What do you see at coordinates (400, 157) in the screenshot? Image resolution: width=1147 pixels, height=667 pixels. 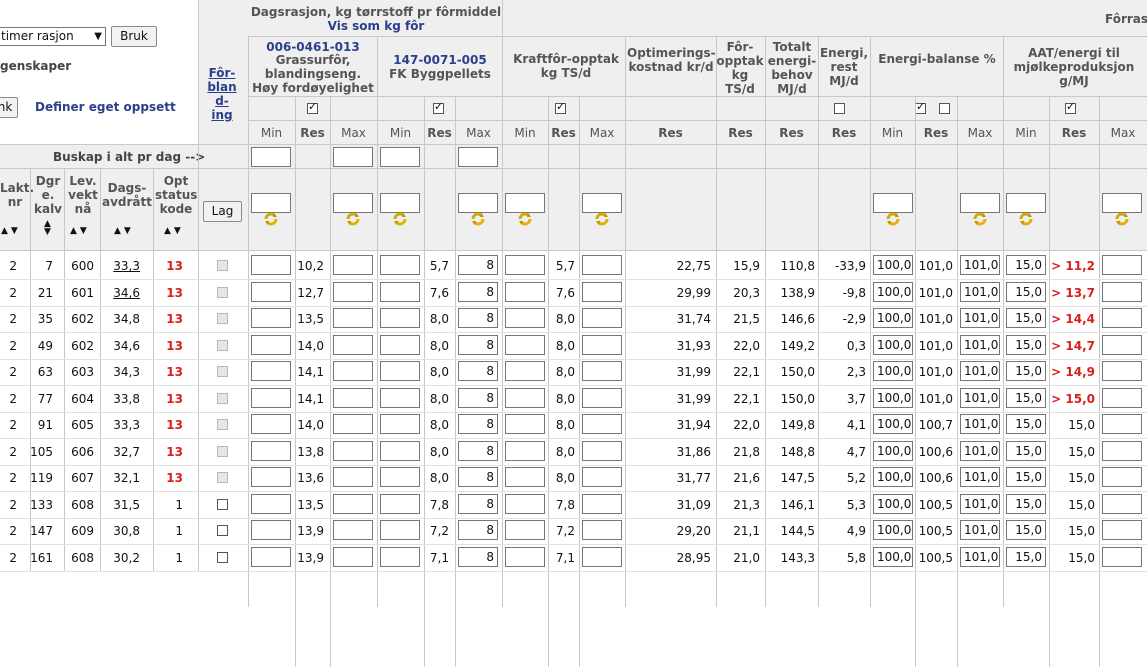 I see `herd-total-input` at bounding box center [400, 157].